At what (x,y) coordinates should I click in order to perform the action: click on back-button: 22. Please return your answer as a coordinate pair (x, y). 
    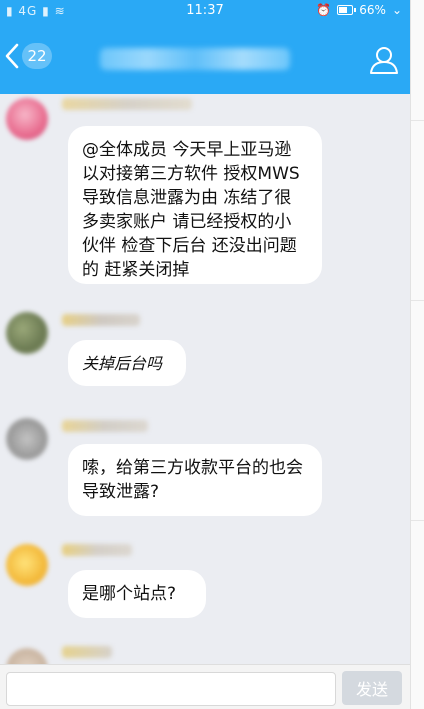
    Looking at the image, I should click on (30, 56).